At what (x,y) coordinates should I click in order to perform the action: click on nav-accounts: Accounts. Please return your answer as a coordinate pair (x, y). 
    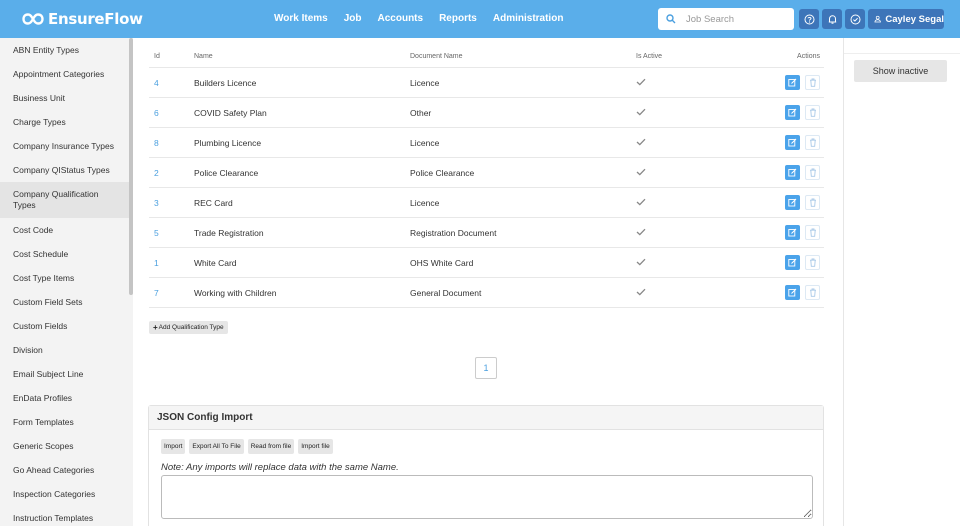
    Looking at the image, I should click on (401, 18).